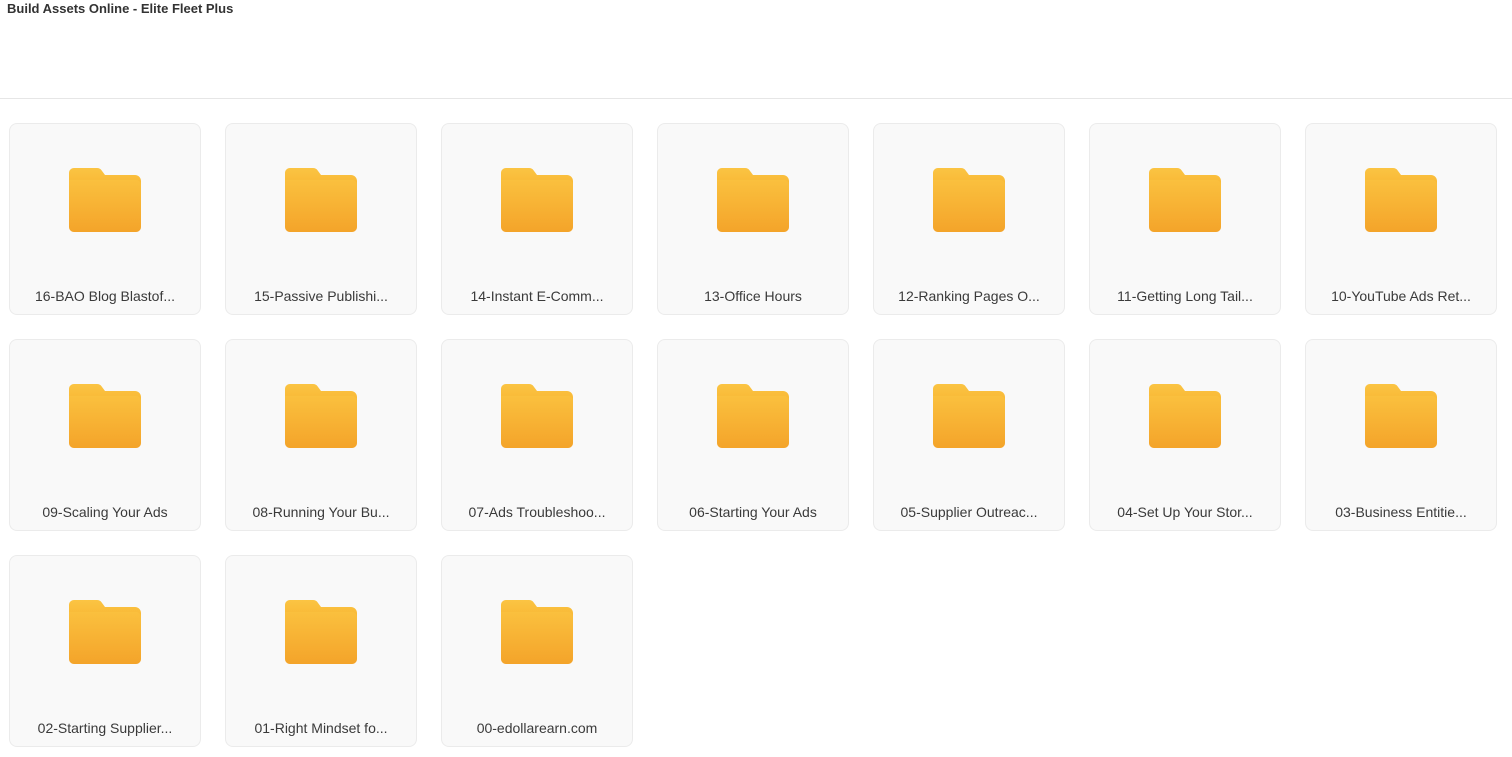  I want to click on folder-card: 09-Scaling Your Ads, so click(105, 435).